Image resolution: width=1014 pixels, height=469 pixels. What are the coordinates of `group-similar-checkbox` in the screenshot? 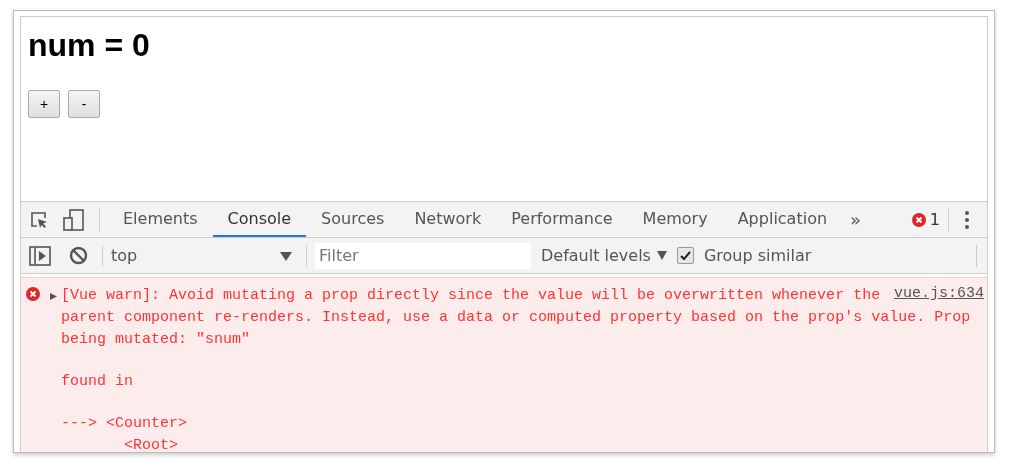 It's located at (685, 255).